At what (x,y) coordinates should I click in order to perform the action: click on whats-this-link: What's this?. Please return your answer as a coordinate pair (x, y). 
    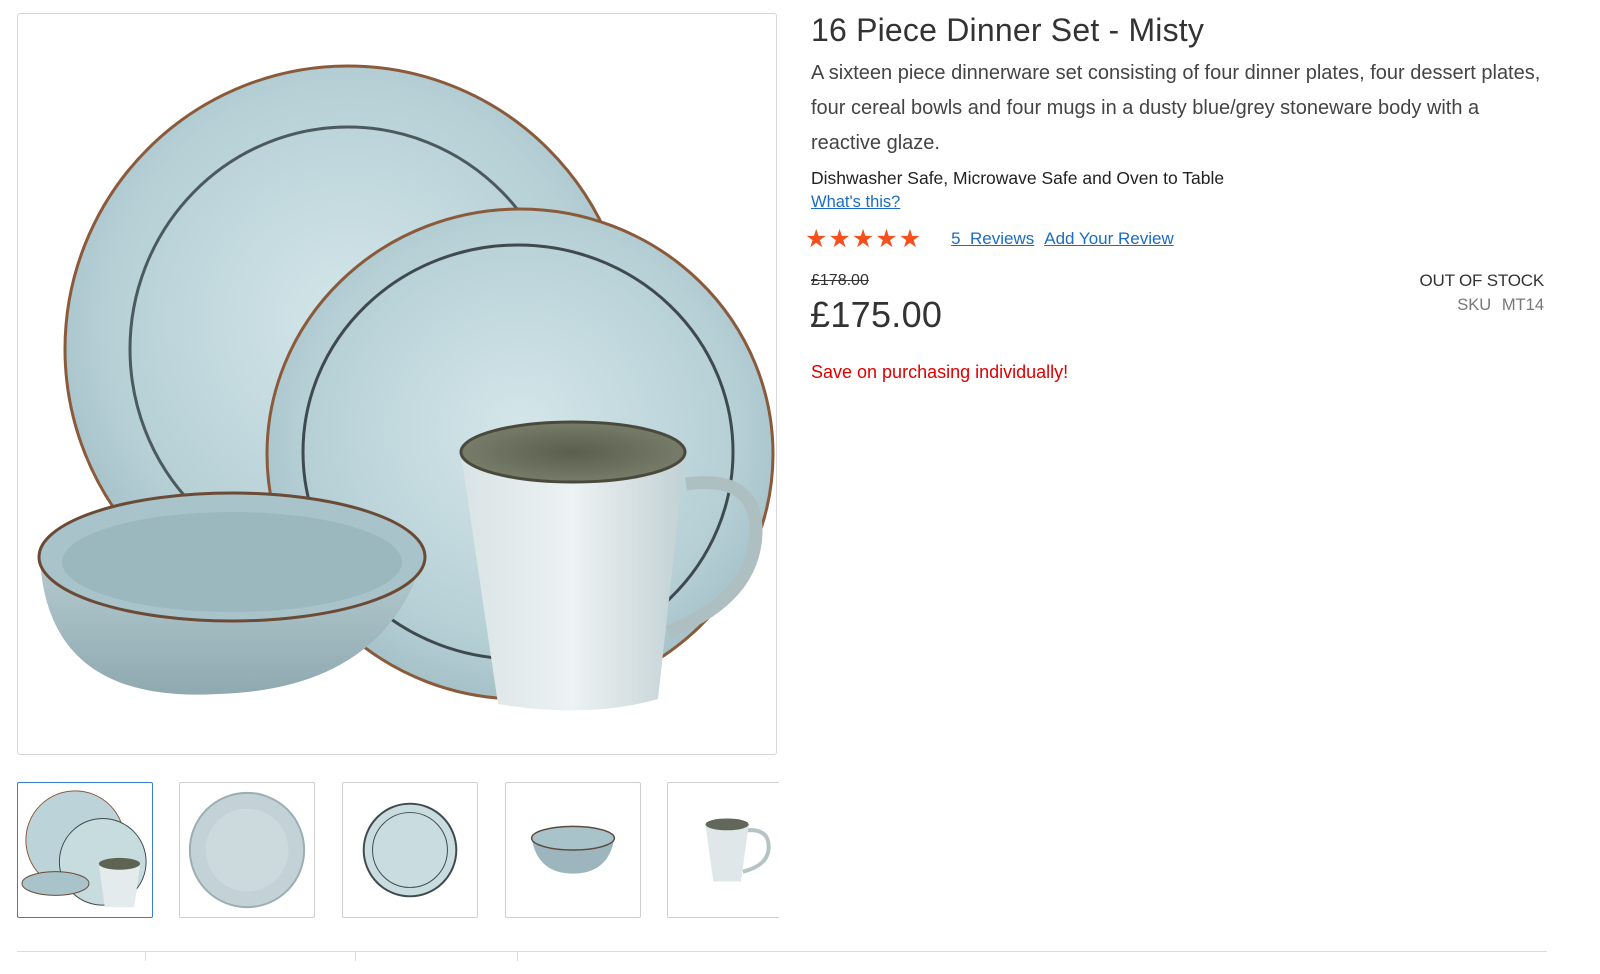
    Looking at the image, I should click on (855, 202).